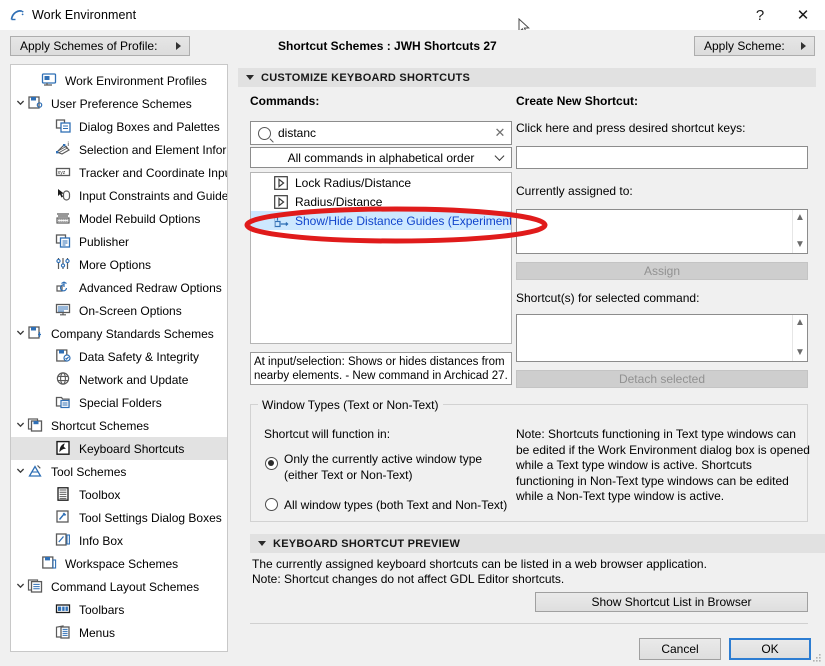 The height and width of the screenshot is (666, 825). Describe the element at coordinates (662, 379) in the screenshot. I see `detach-selected-button: Detach selected` at that location.